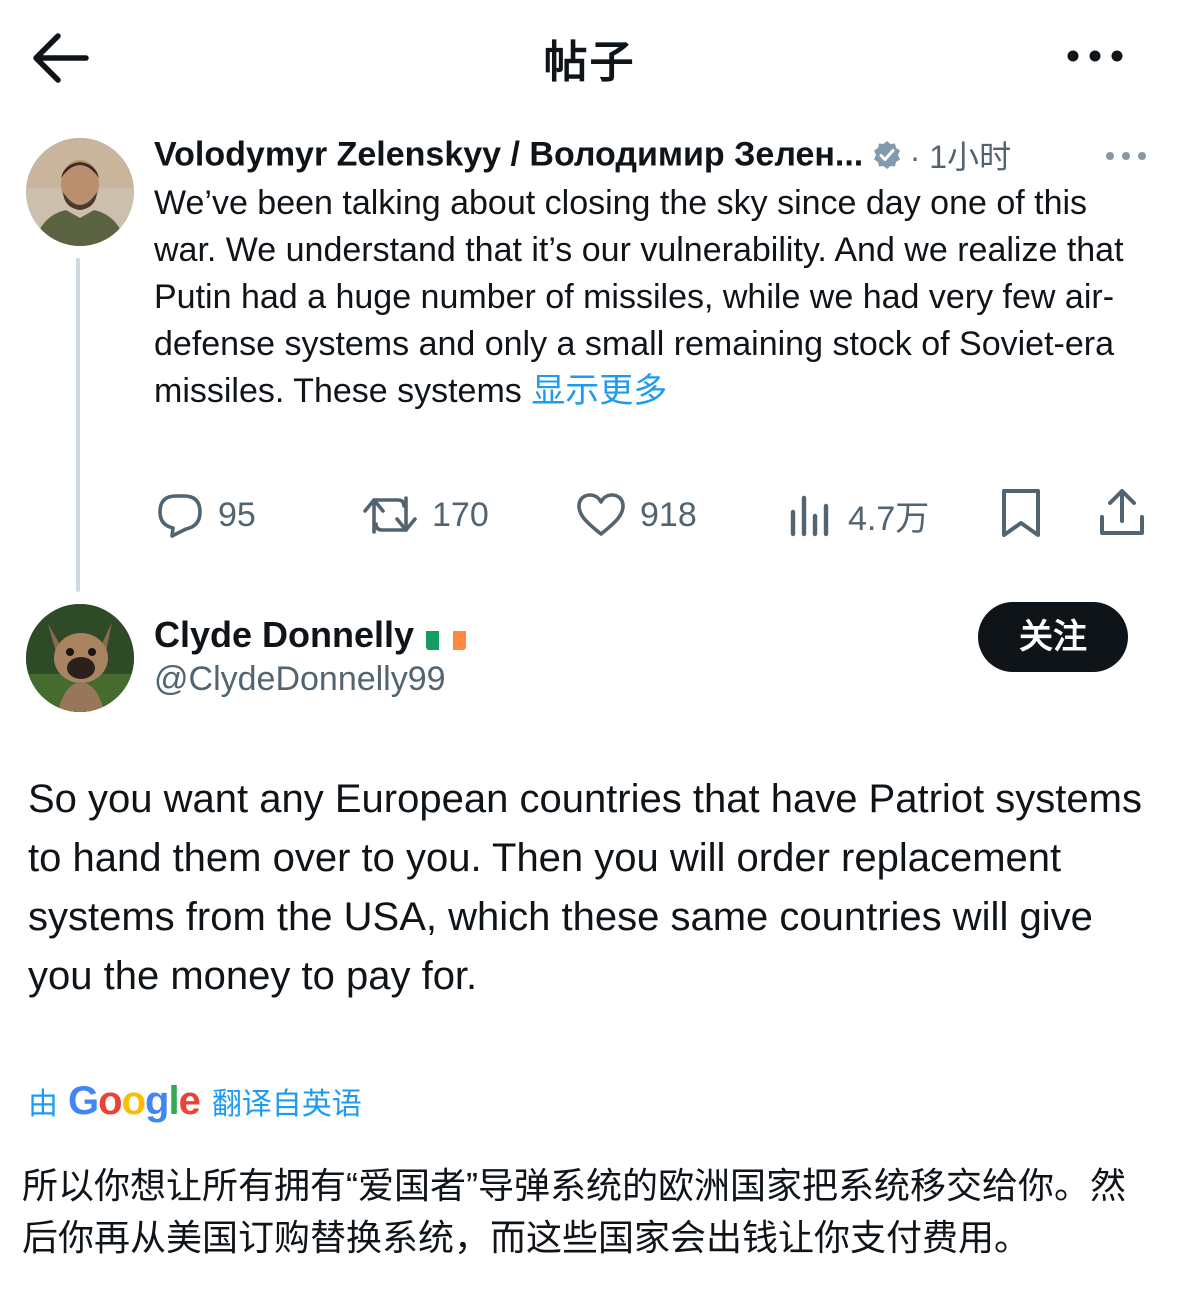  Describe the element at coordinates (78, 425) in the screenshot. I see `thread-connector` at that location.